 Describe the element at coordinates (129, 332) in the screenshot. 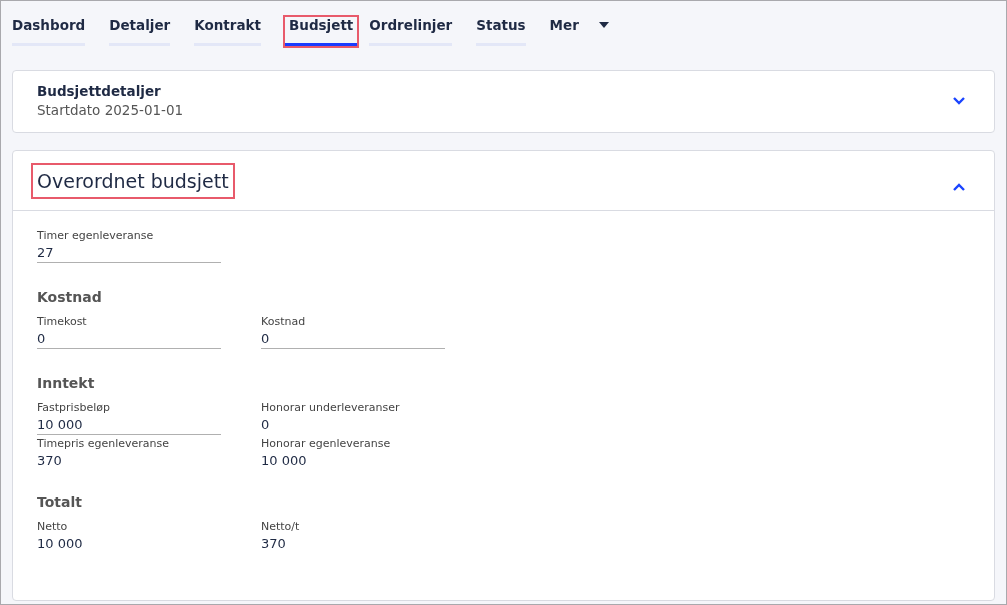

I see `input-field: Timekost 0` at that location.